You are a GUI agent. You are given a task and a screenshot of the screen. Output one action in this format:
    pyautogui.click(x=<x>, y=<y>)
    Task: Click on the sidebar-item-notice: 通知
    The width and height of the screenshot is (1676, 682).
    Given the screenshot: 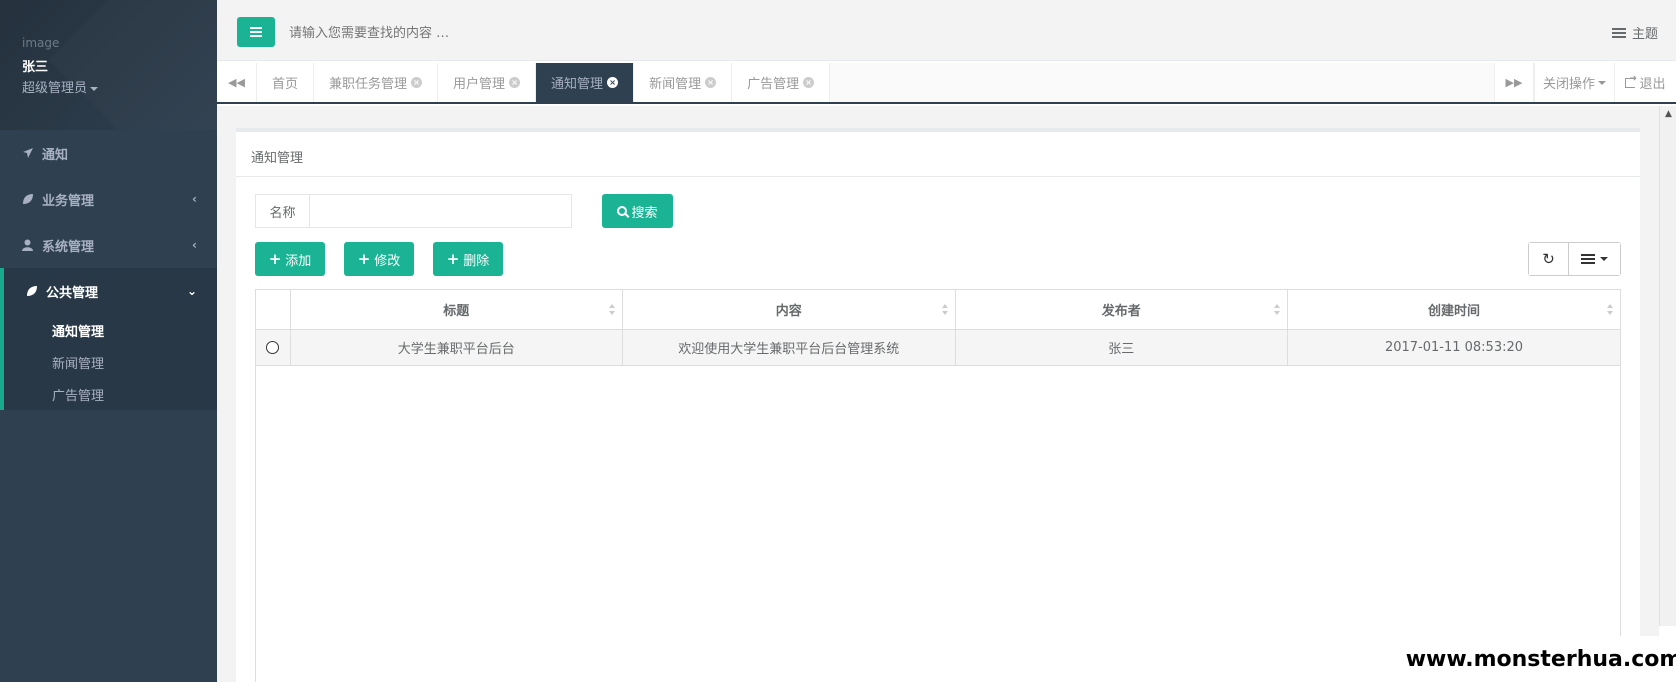 What is the action you would take?
    pyautogui.click(x=108, y=153)
    